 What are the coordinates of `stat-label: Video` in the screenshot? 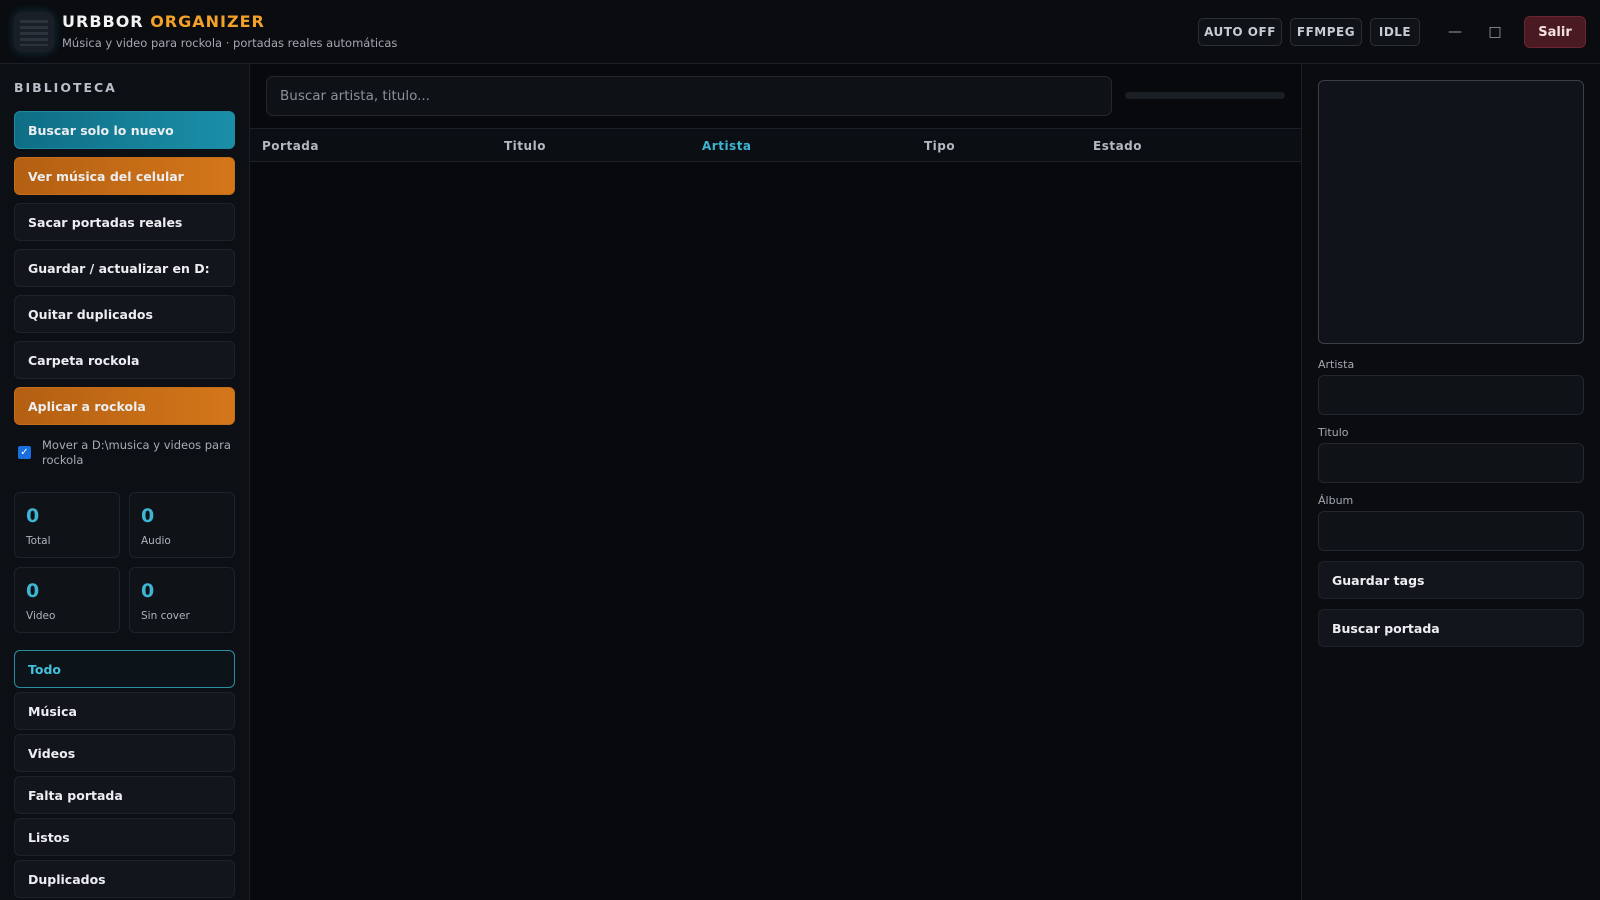 It's located at (41, 616).